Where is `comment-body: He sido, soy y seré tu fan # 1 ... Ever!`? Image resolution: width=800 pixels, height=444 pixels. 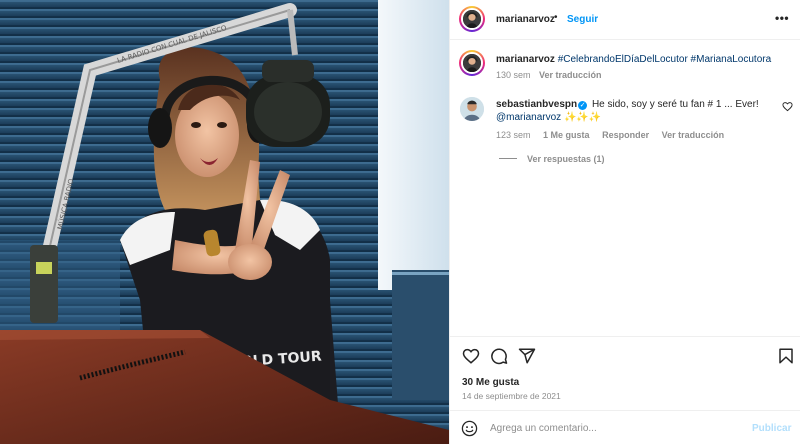 comment-body: He sido, soy y seré tu fan # 1 ... Ever! is located at coordinates (675, 104).